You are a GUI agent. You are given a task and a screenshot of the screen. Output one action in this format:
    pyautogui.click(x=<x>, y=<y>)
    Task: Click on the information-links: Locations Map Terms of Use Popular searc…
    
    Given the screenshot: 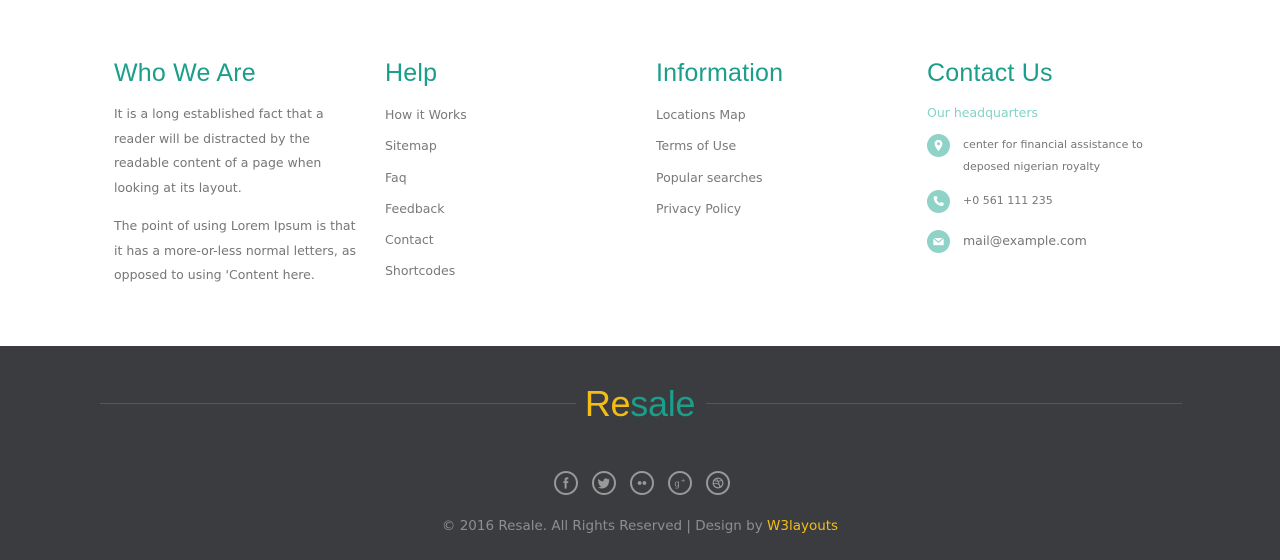 What is the action you would take?
    pyautogui.click(x=719, y=166)
    